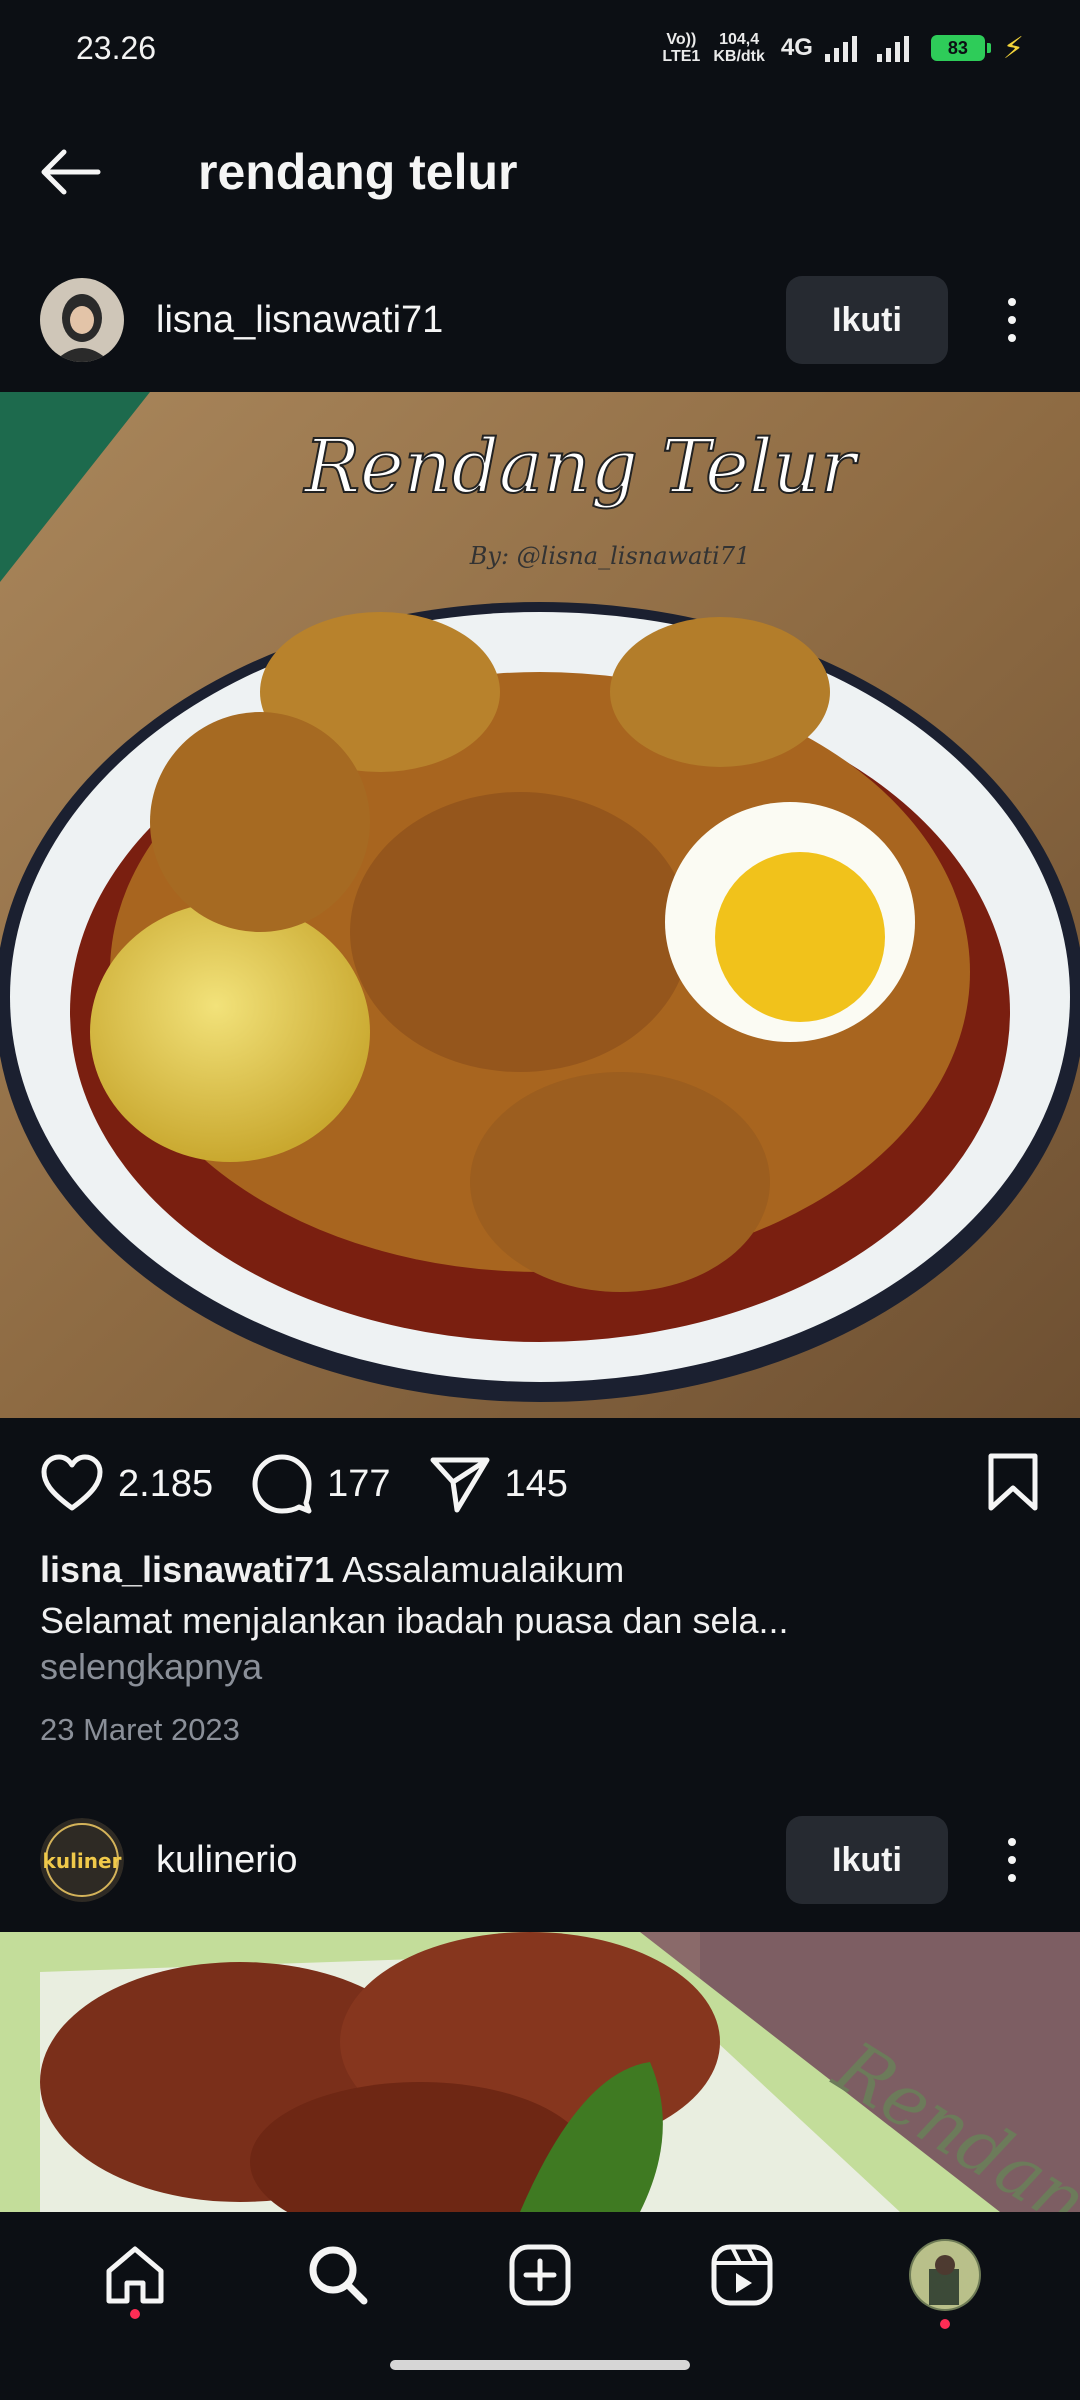 The image size is (1080, 2400). What do you see at coordinates (536, 1483) in the screenshot?
I see `share-count: 145` at bounding box center [536, 1483].